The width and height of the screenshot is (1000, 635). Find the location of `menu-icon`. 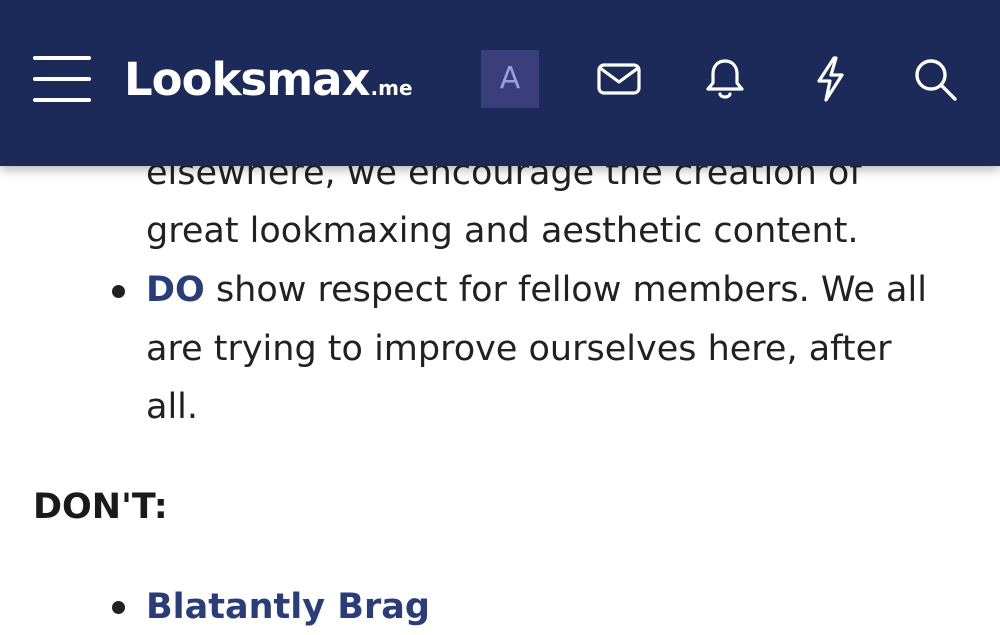

menu-icon is located at coordinates (62, 80).